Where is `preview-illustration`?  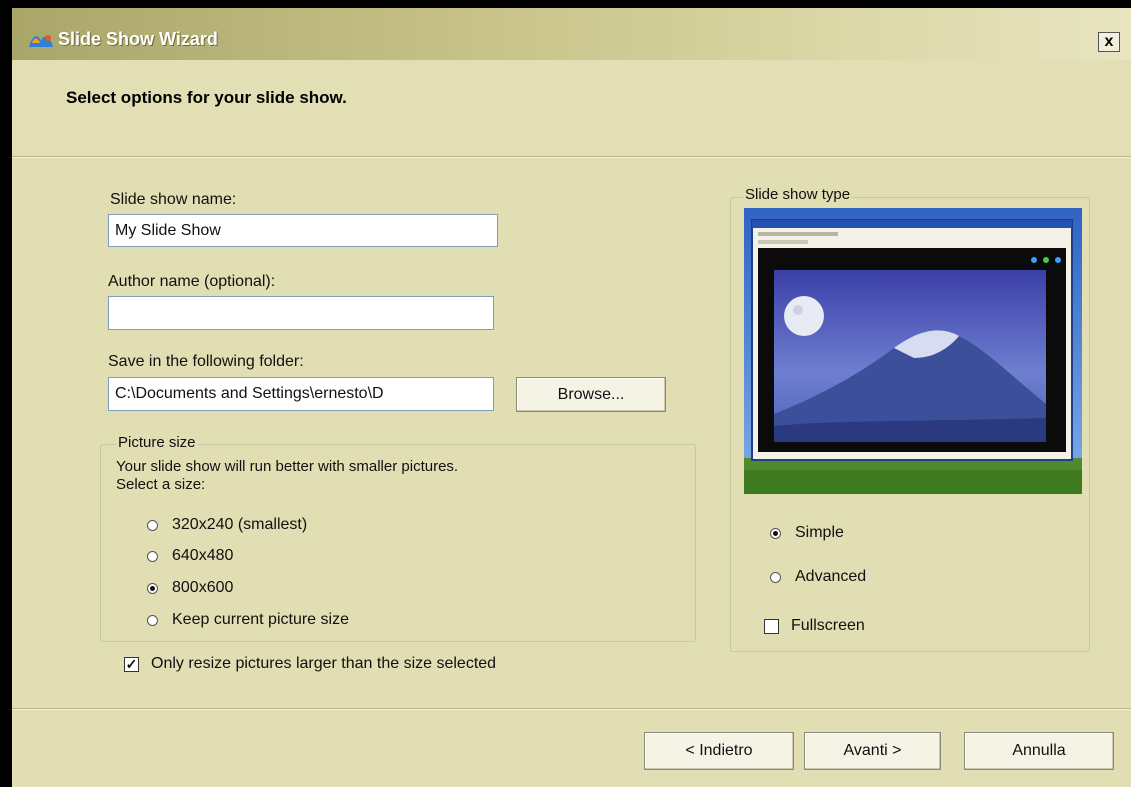 preview-illustration is located at coordinates (913, 351).